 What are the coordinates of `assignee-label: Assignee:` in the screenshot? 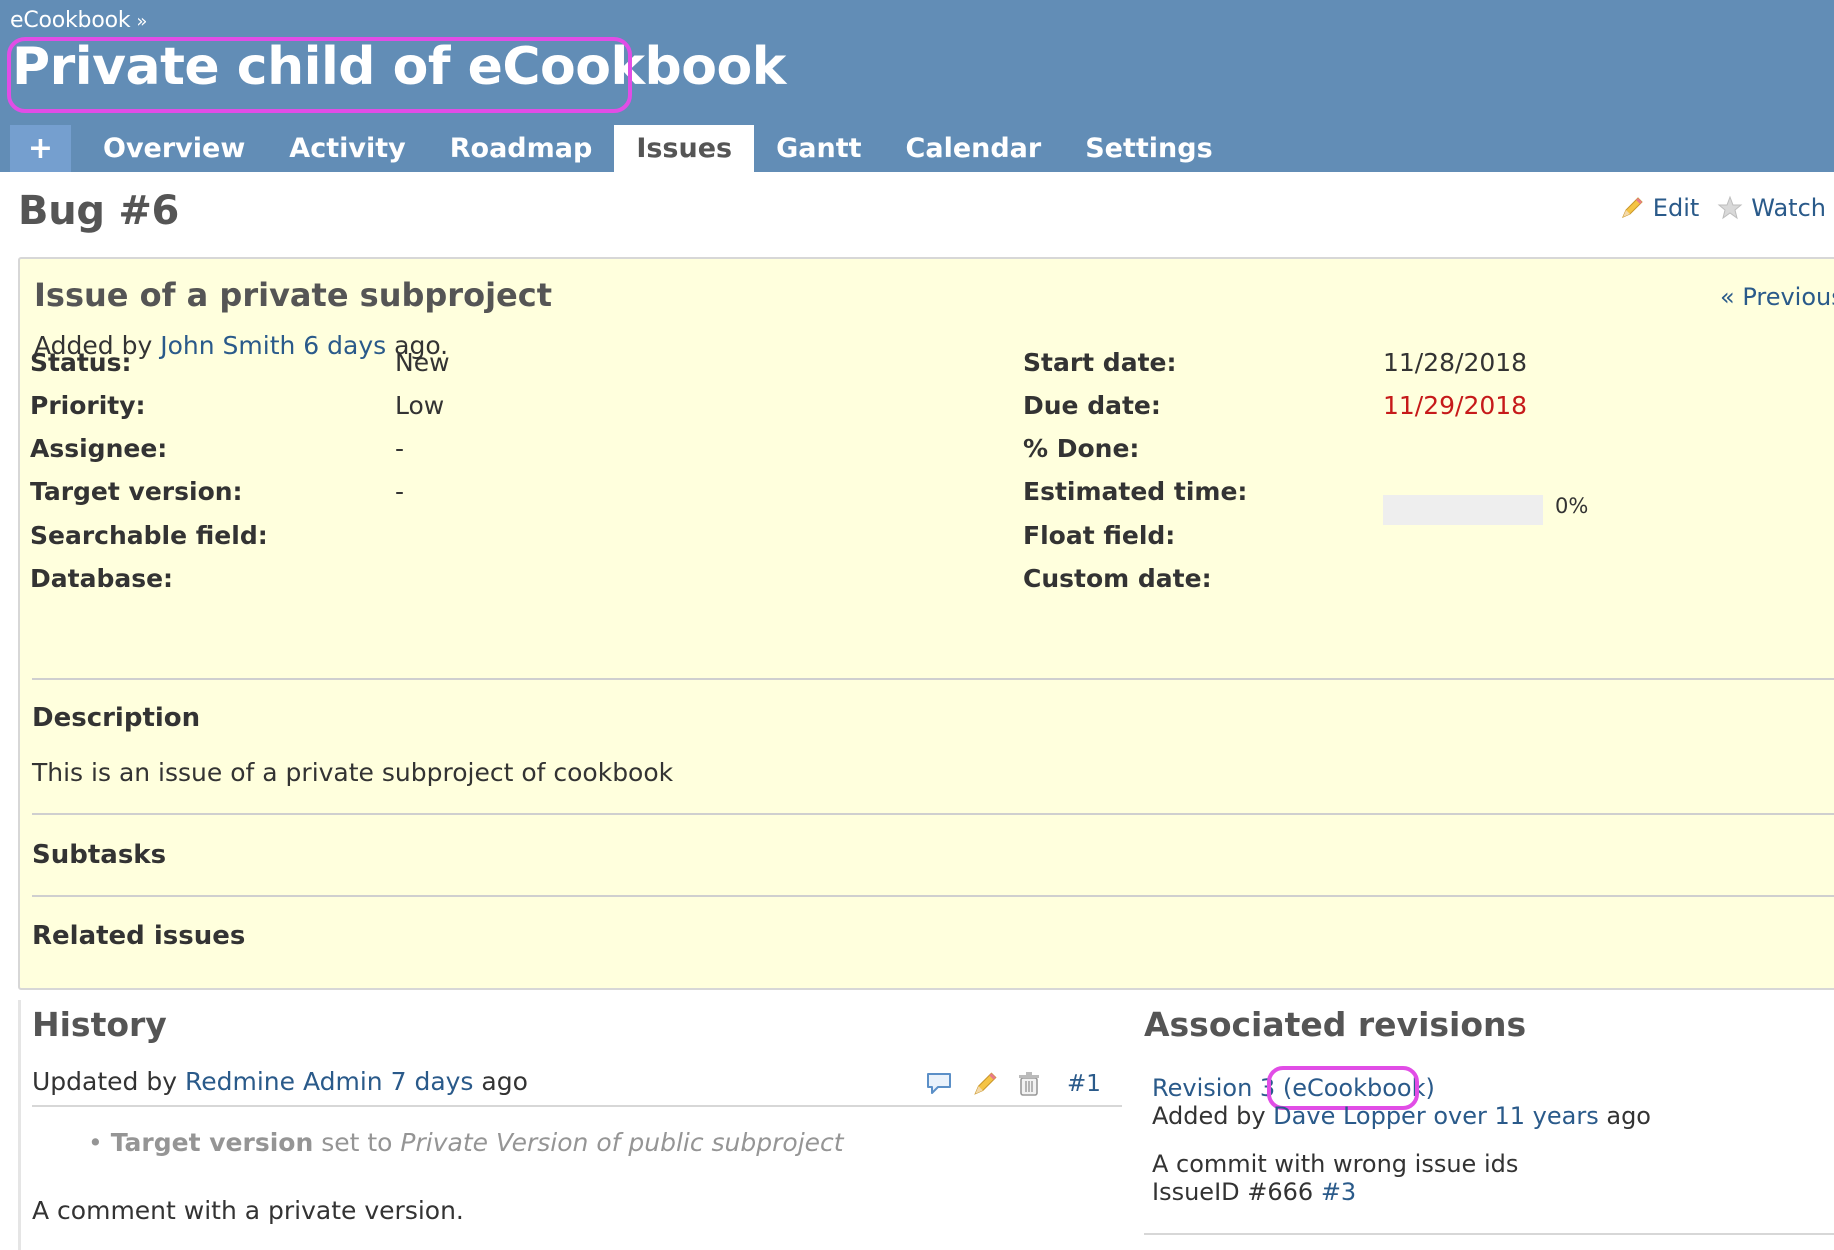 It's located at (99, 448).